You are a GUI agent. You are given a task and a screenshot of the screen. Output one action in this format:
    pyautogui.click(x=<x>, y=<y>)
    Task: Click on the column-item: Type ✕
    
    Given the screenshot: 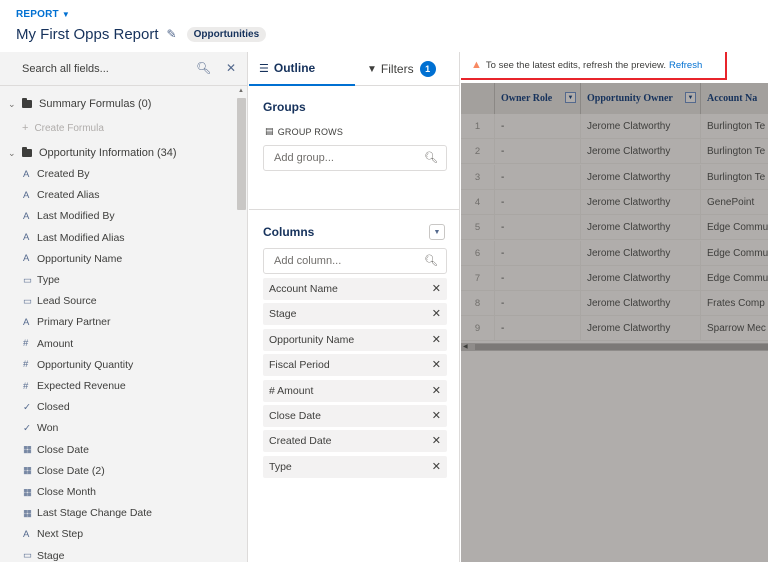 What is the action you would take?
    pyautogui.click(x=355, y=466)
    